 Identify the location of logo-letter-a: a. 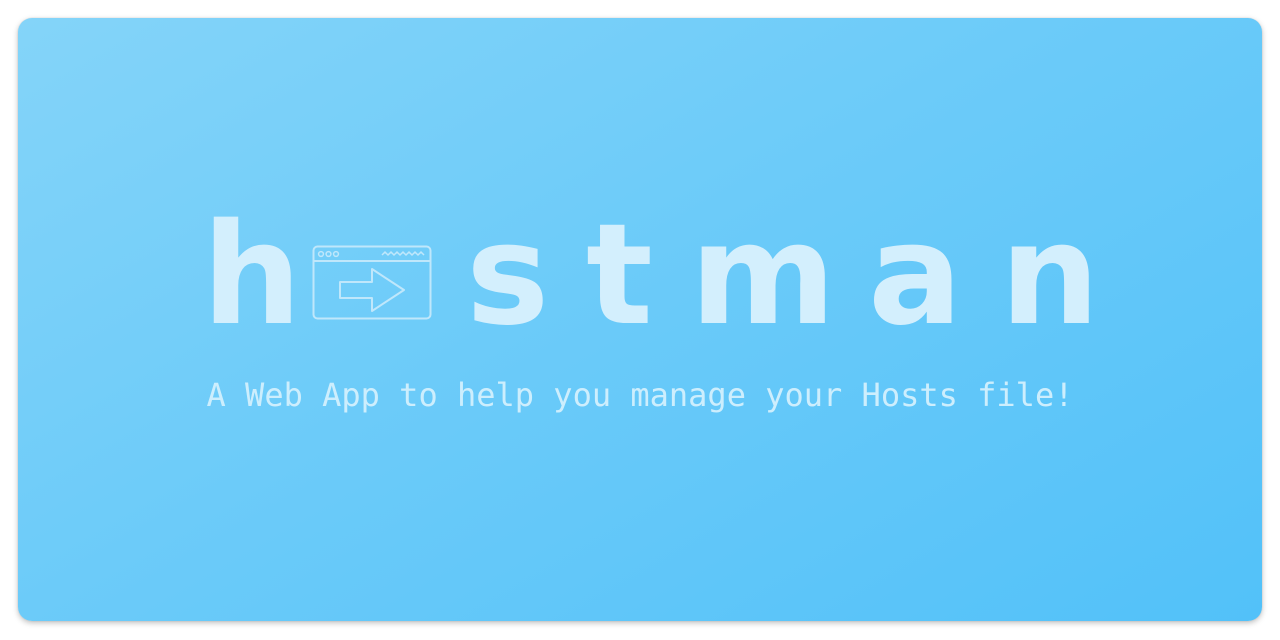
(915, 275).